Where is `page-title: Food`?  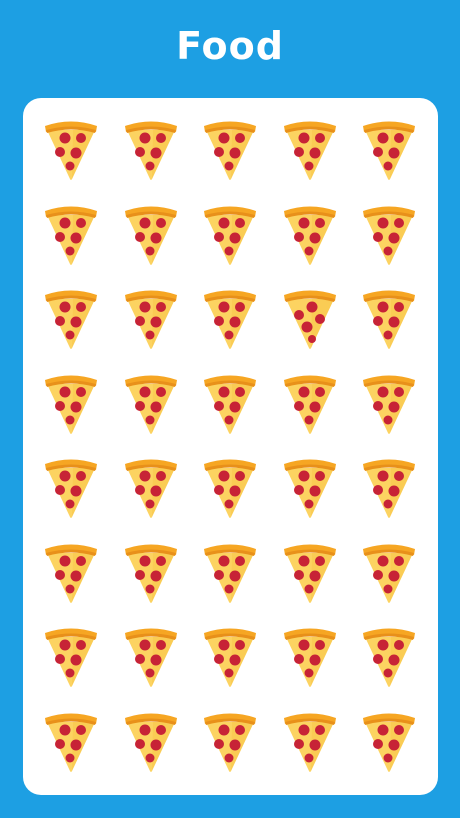
page-title: Food is located at coordinates (230, 46).